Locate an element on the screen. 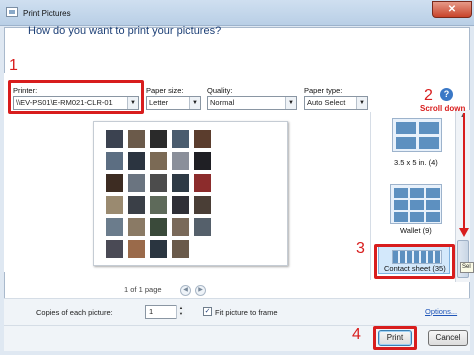 Image resolution: width=474 pixels, height=355 pixels. callout-contact-sheet is located at coordinates (414, 261).